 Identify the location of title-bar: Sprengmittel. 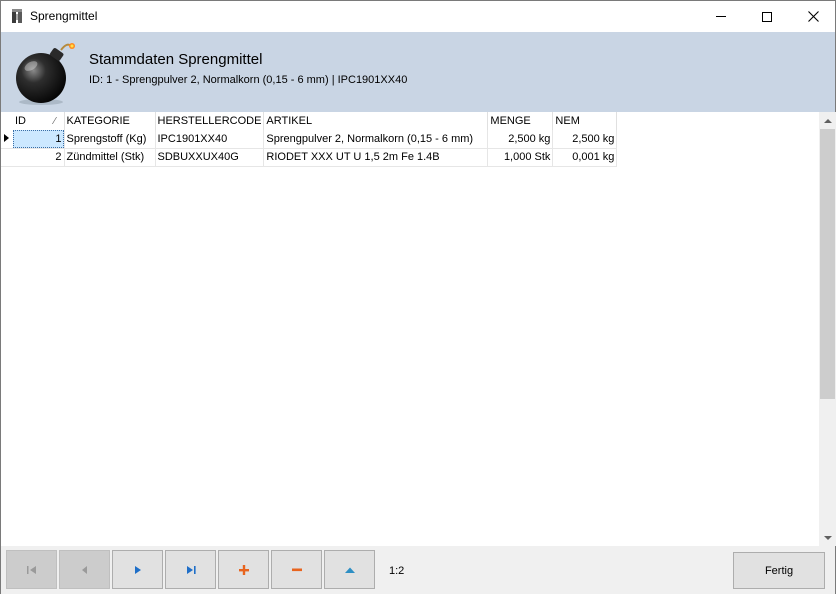
(418, 16).